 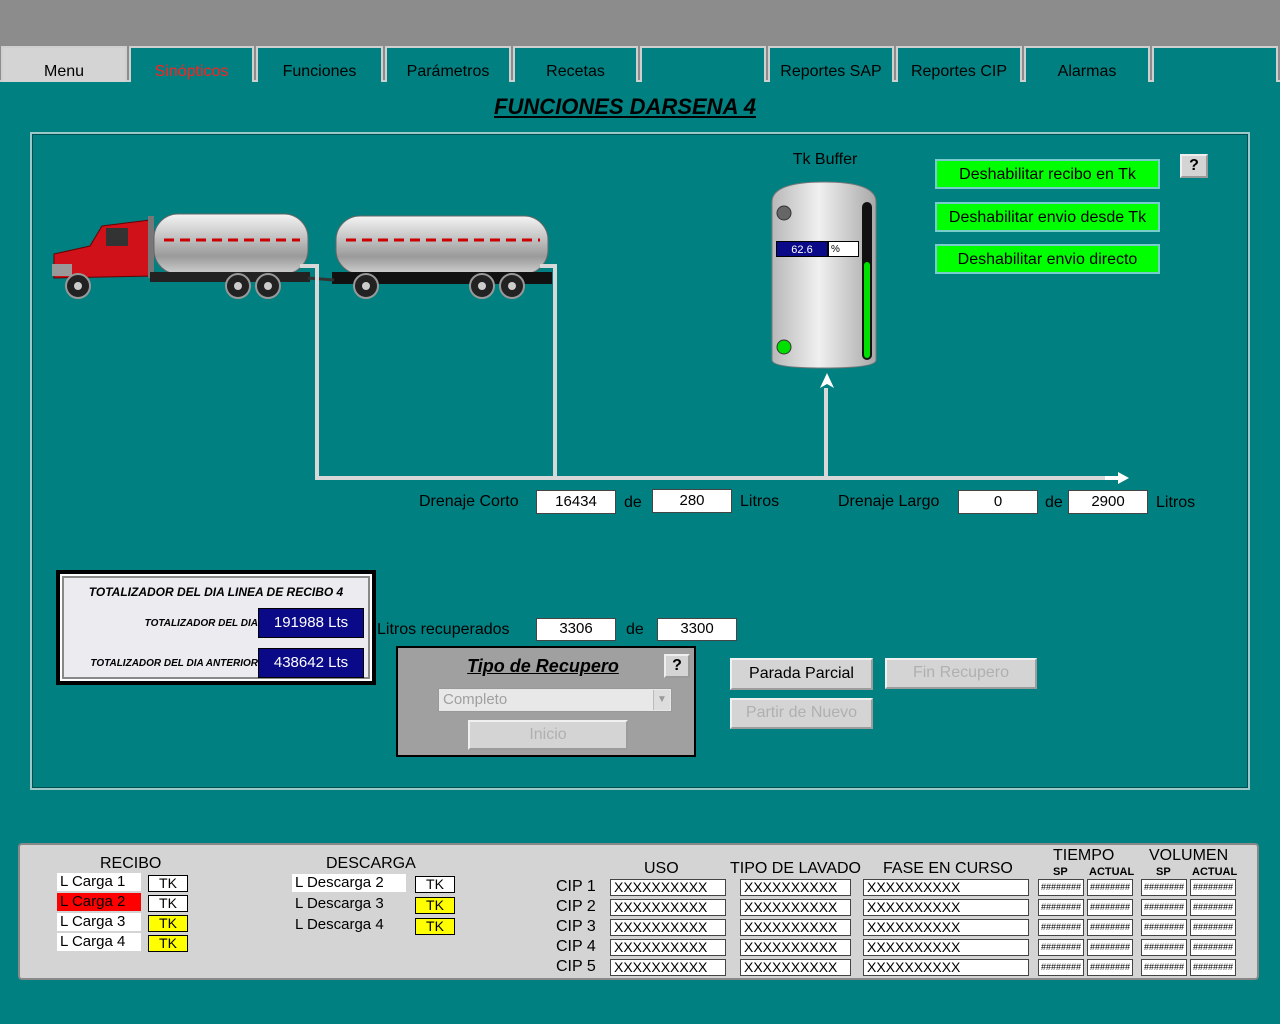 I want to click on recibo-title: RECIBO, so click(x=131, y=863).